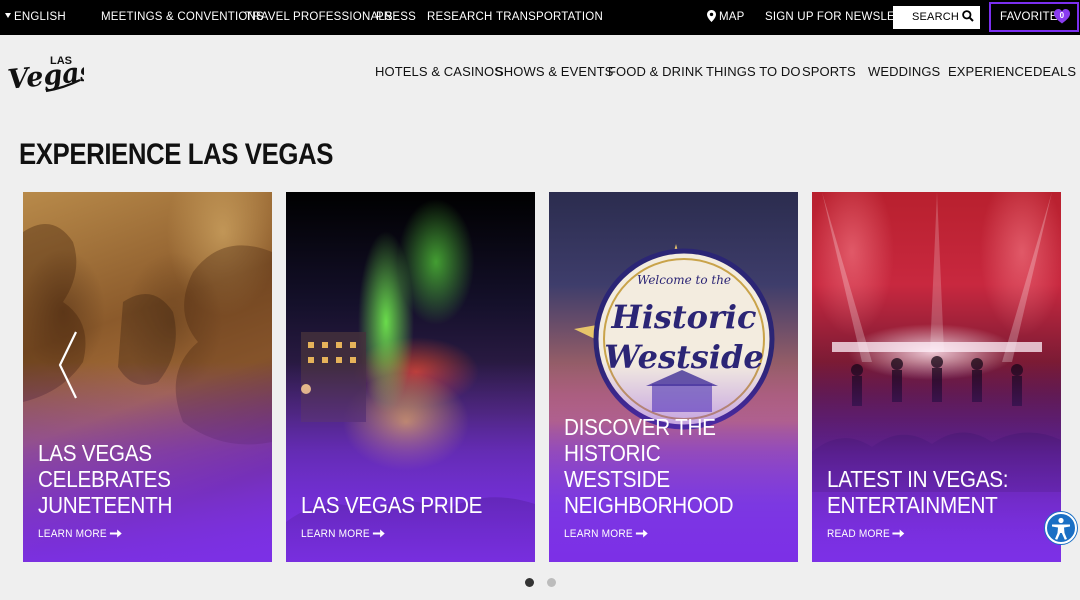 The image size is (1080, 600). What do you see at coordinates (655, 71) in the screenshot?
I see `nav-food-drink: FOOD & DRINK` at bounding box center [655, 71].